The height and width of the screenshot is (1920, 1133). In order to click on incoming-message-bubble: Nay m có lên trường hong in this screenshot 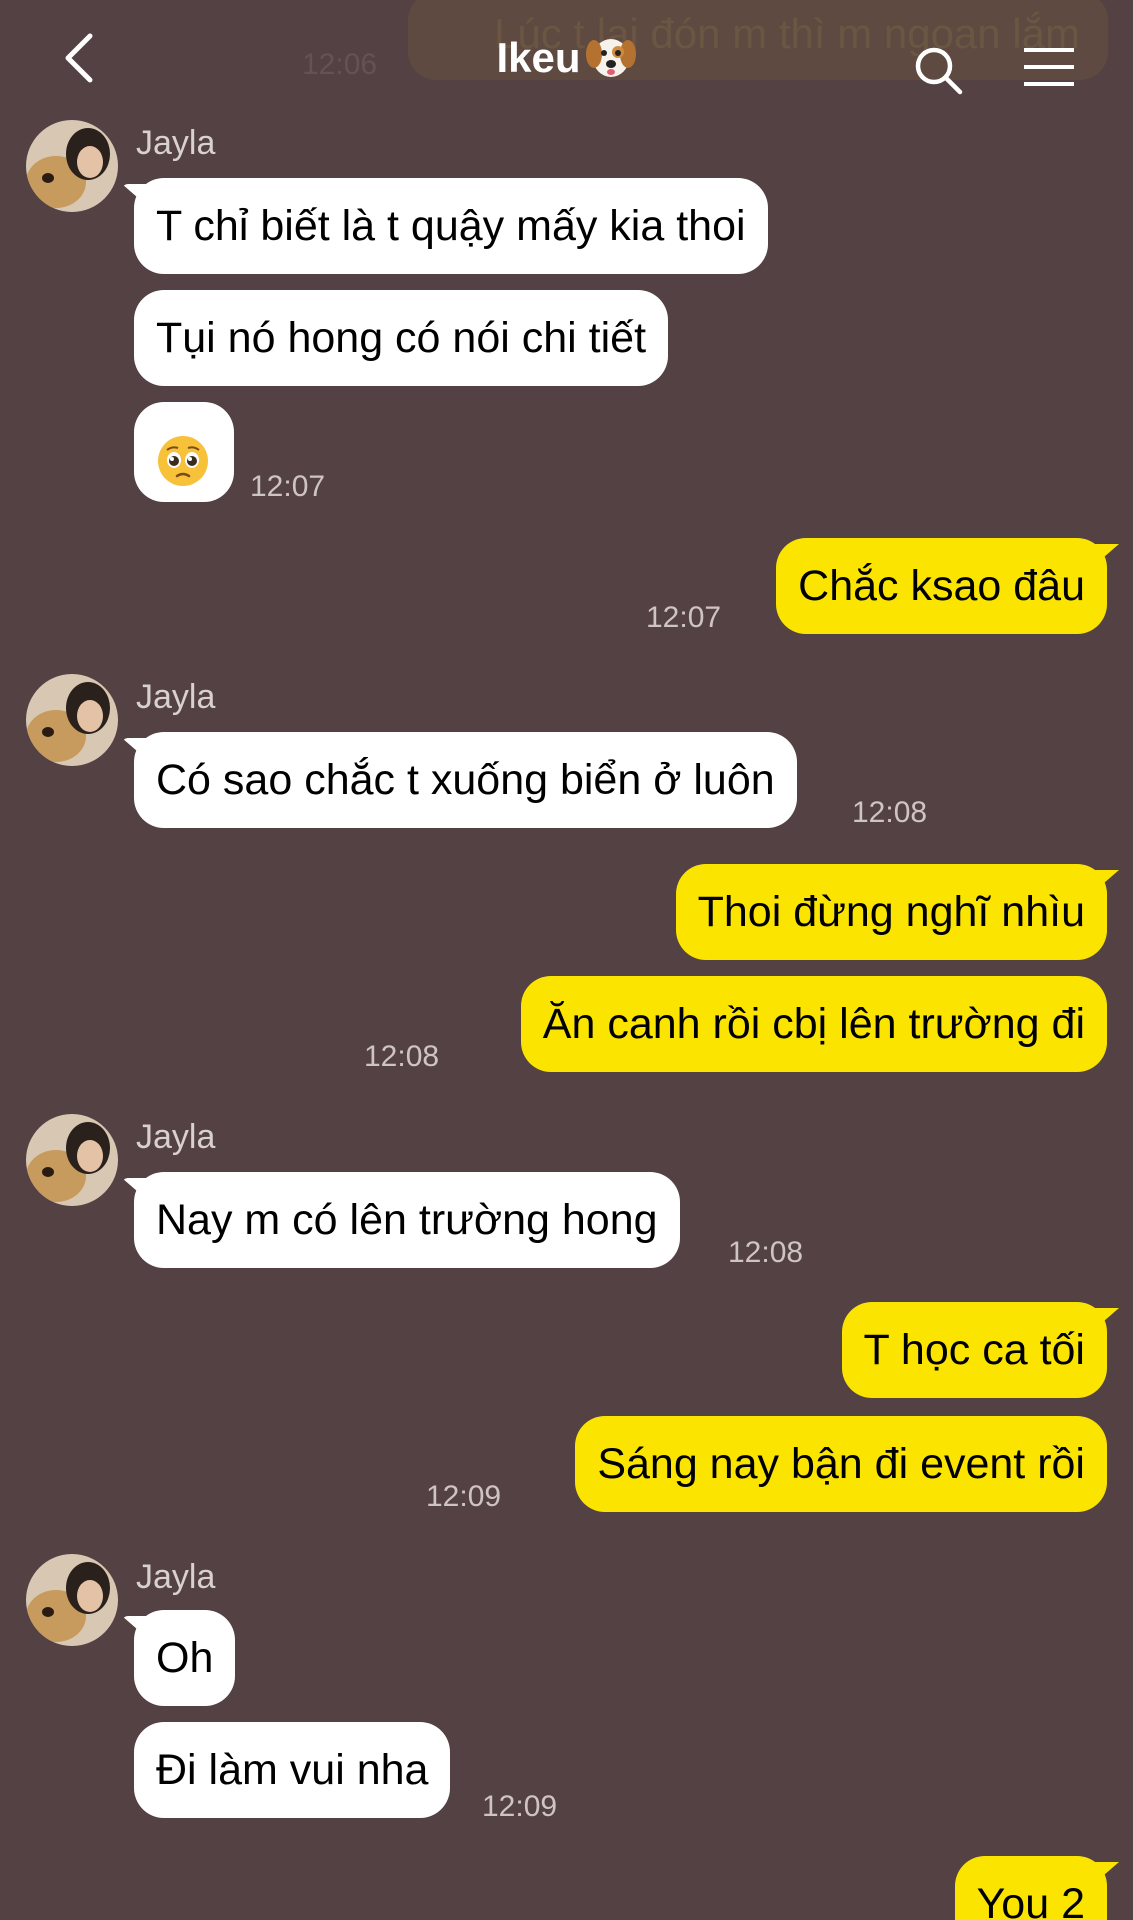, I will do `click(407, 1220)`.